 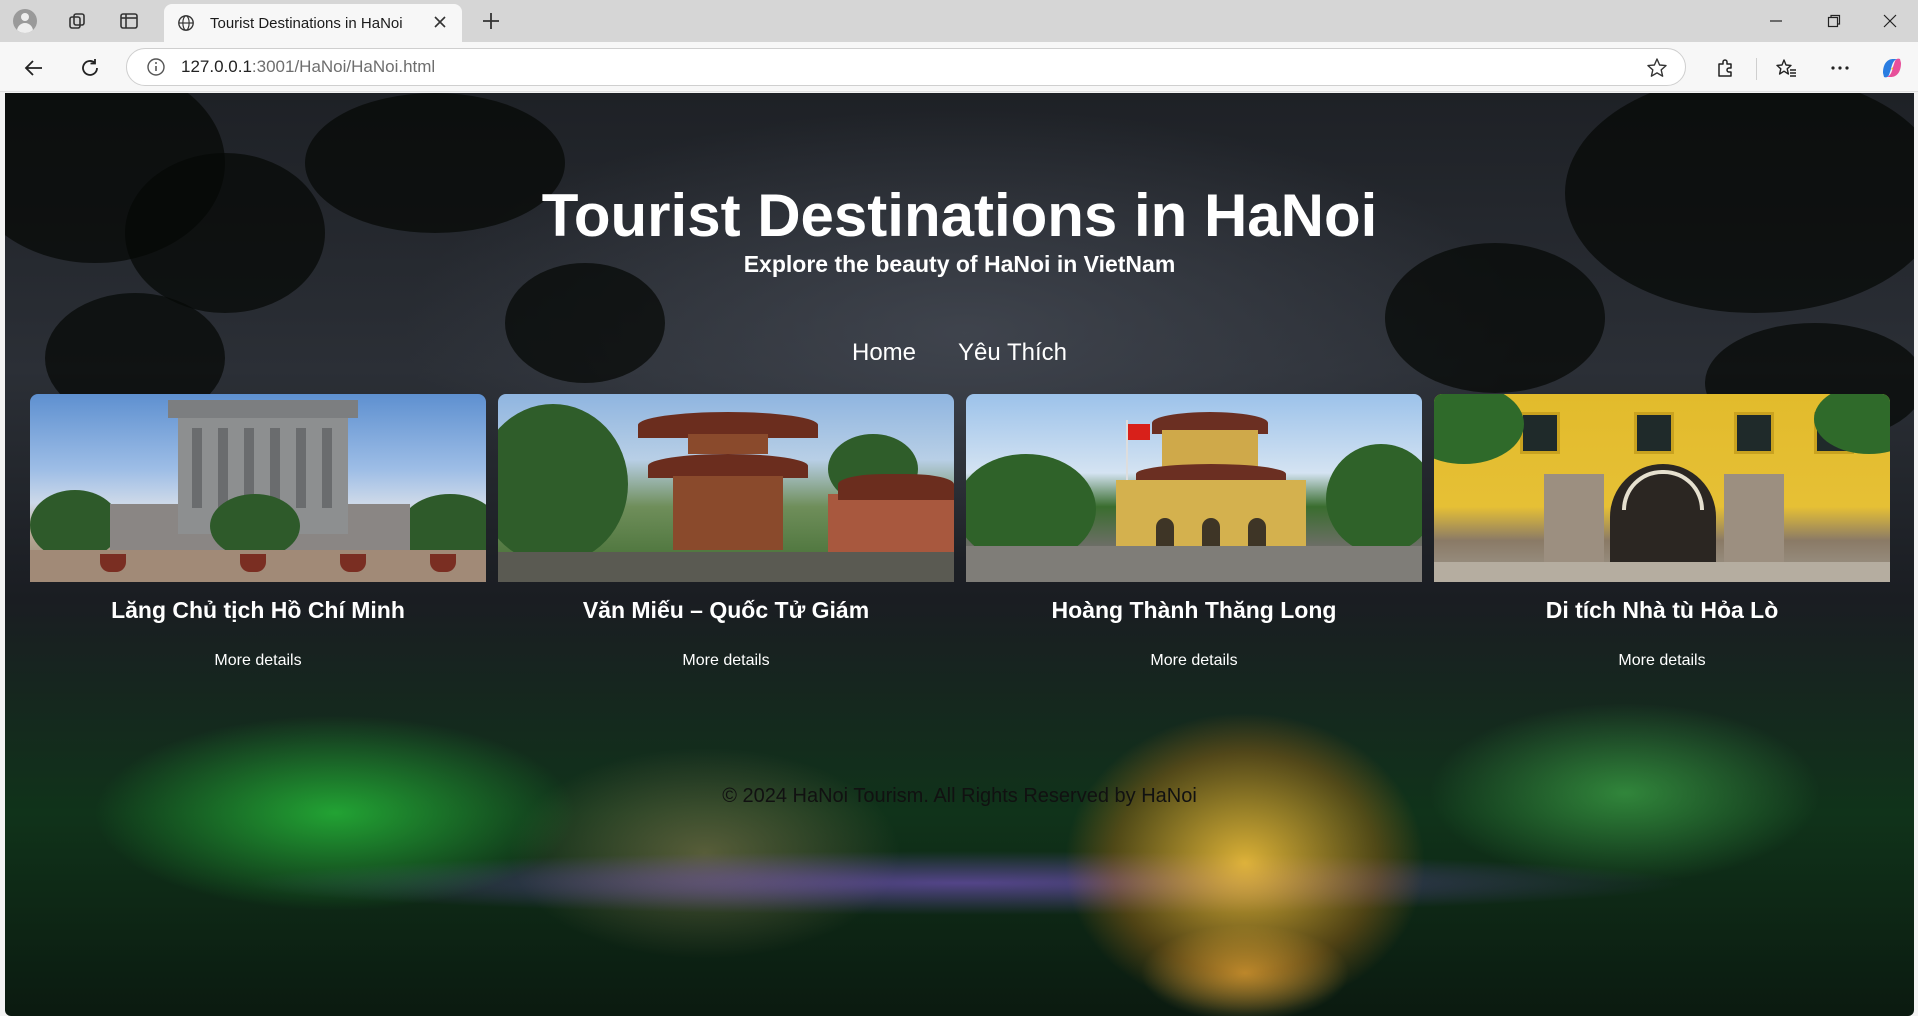 I want to click on menu-favorites-link: Yêu Thích, so click(x=1012, y=353).